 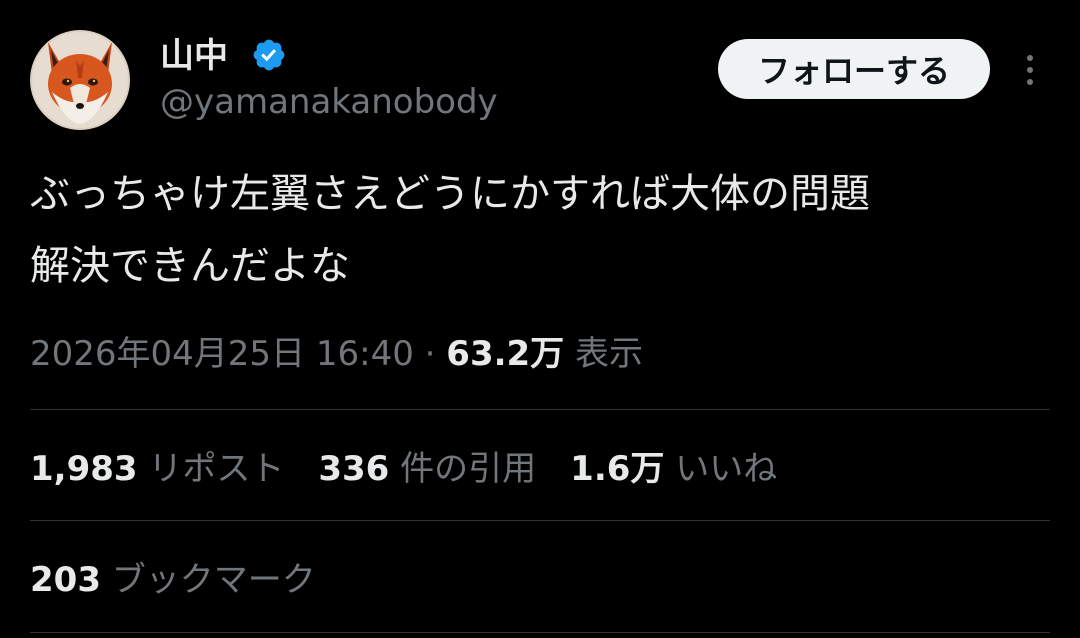 What do you see at coordinates (329, 102) in the screenshot?
I see `user-handle: @yamanakanobody` at bounding box center [329, 102].